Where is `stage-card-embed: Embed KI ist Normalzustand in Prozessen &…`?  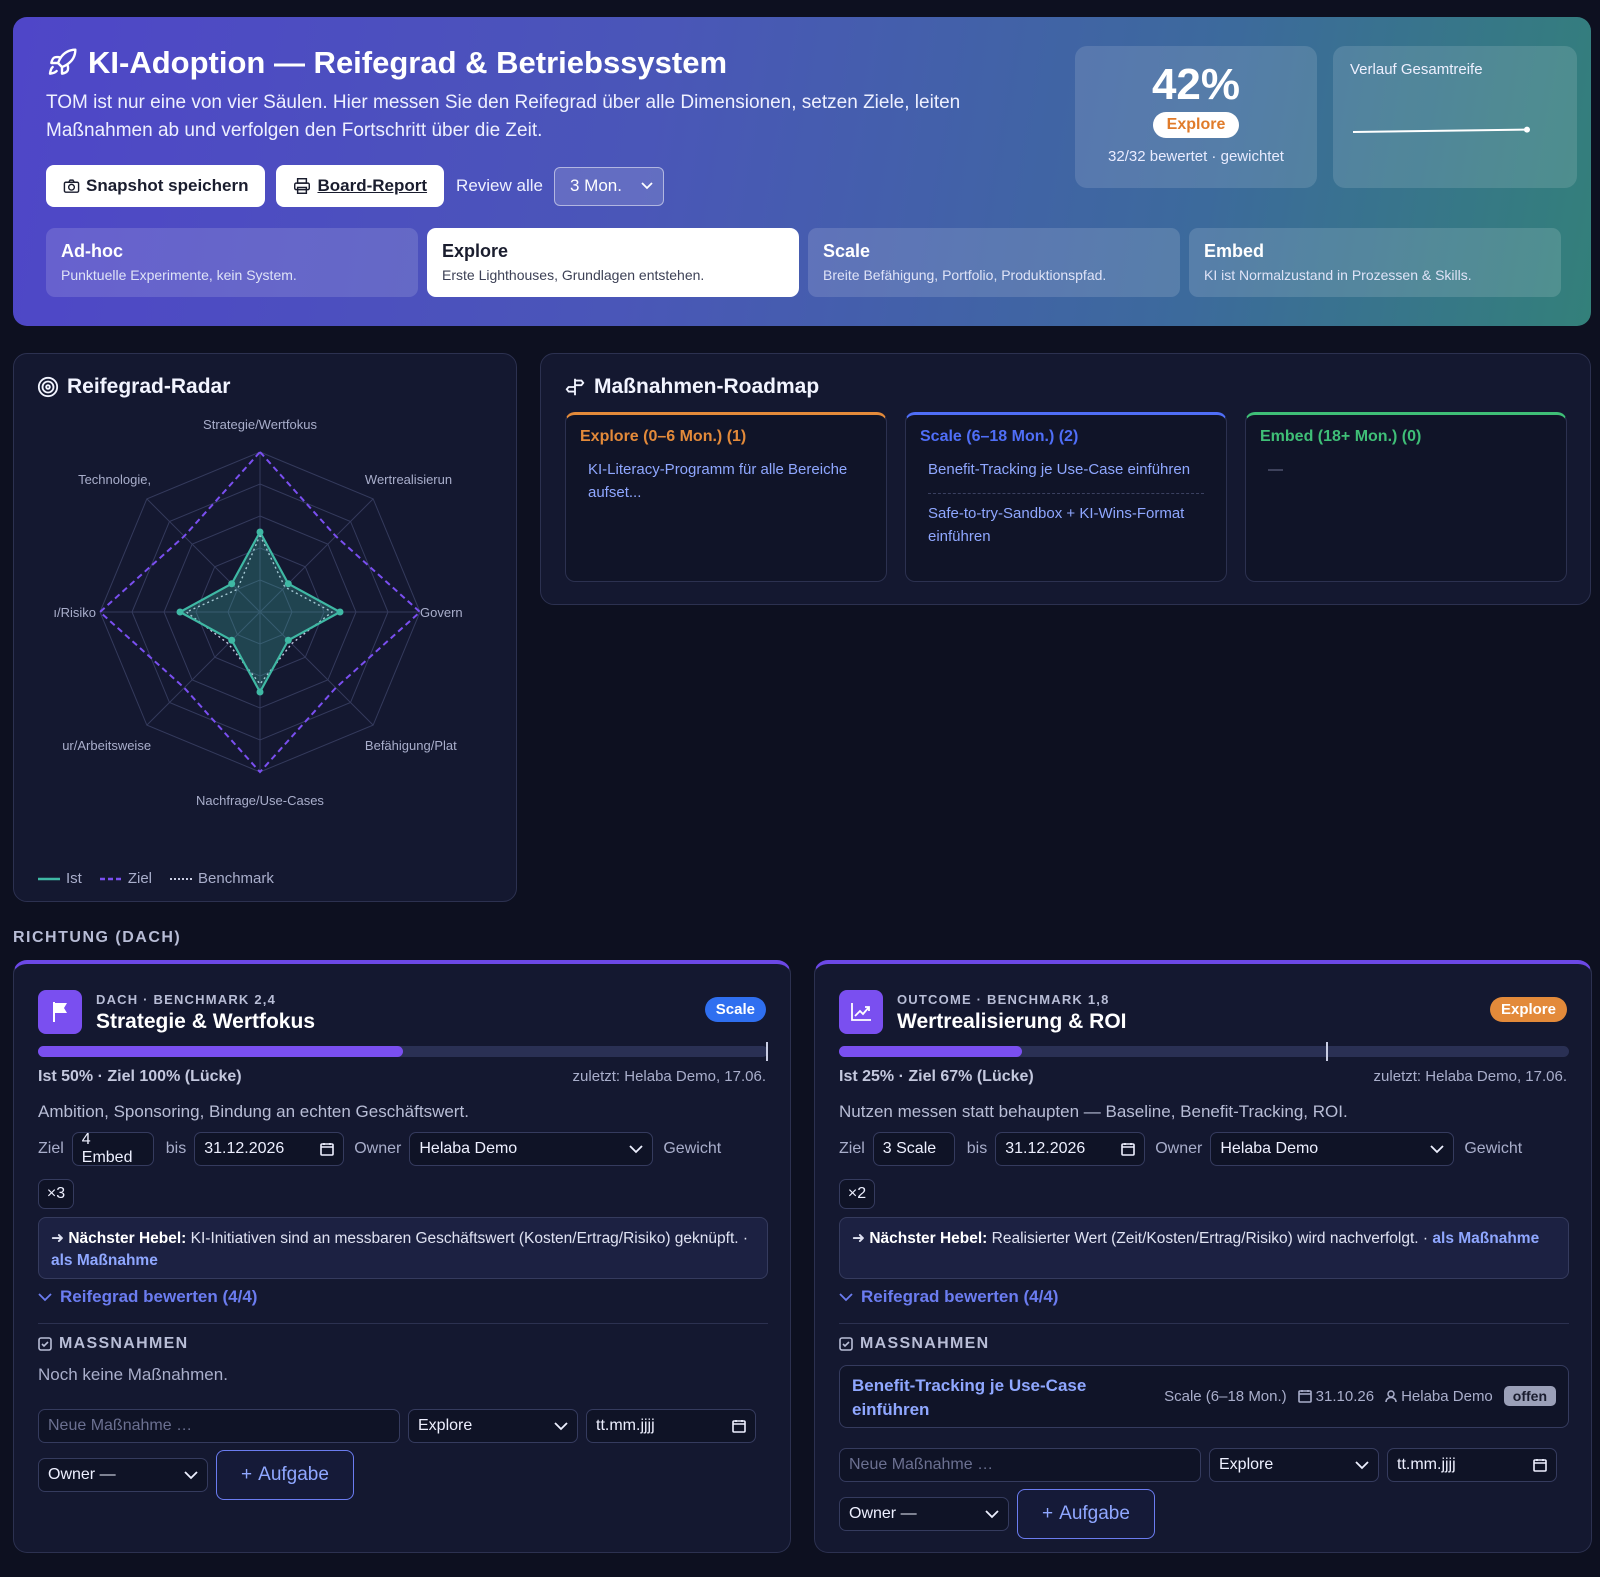
stage-card-embed: Embed KI ist Normalzustand in Prozessen &… is located at coordinates (1375, 262).